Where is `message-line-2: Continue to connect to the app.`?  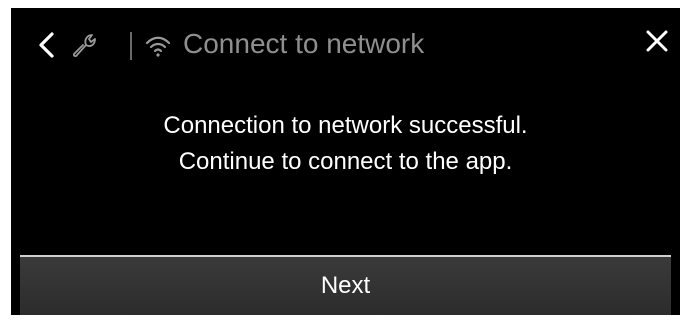 message-line-2: Continue to connect to the app. is located at coordinates (345, 161).